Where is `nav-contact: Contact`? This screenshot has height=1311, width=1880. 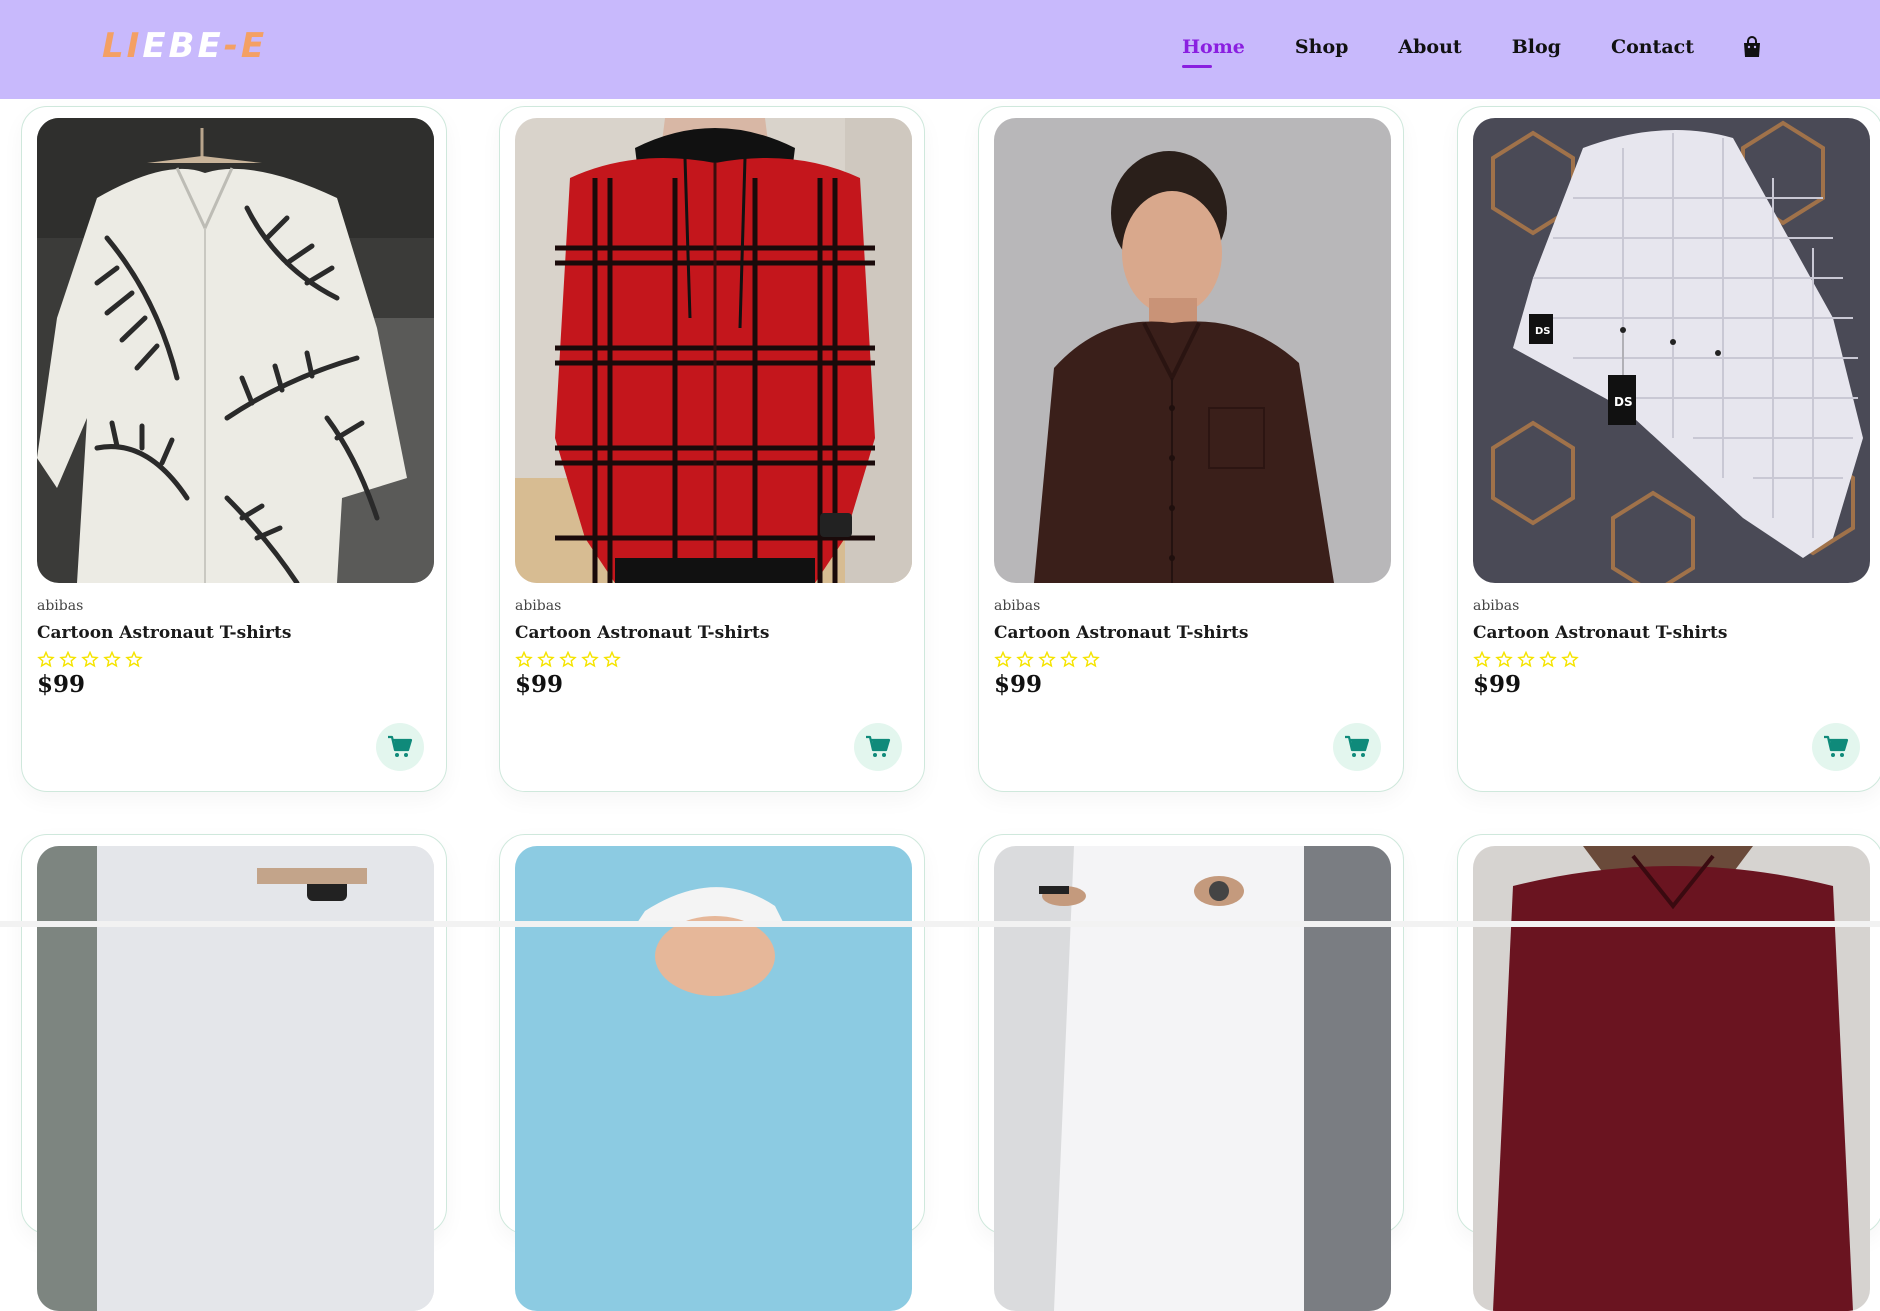
nav-contact: Contact is located at coordinates (1652, 47).